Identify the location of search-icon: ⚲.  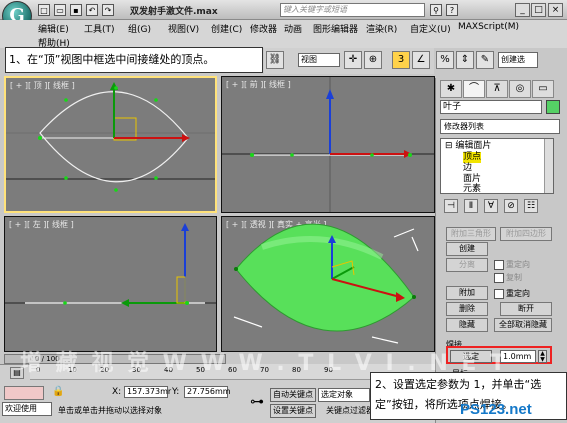
(436, 10).